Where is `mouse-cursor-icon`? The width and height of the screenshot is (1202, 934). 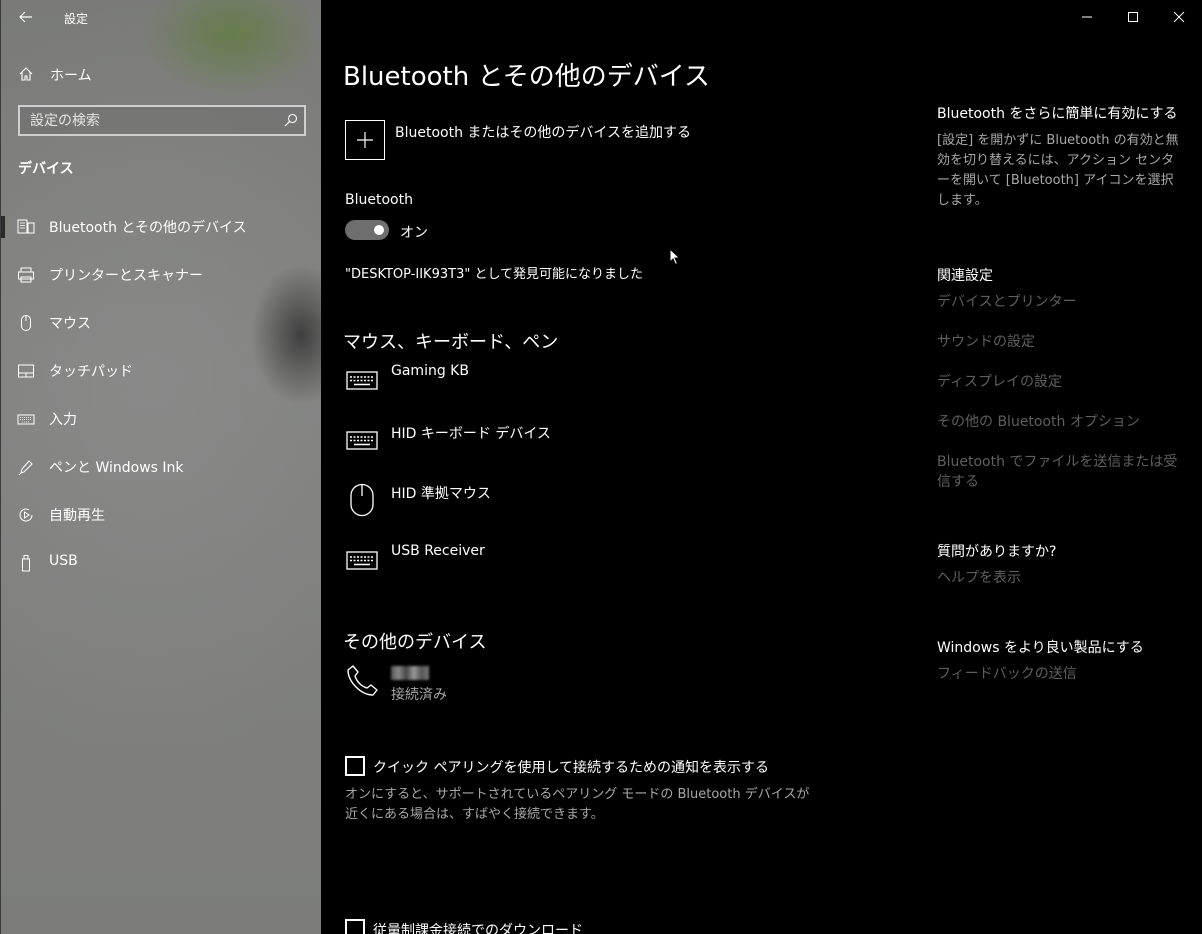
mouse-cursor-icon is located at coordinates (675, 257).